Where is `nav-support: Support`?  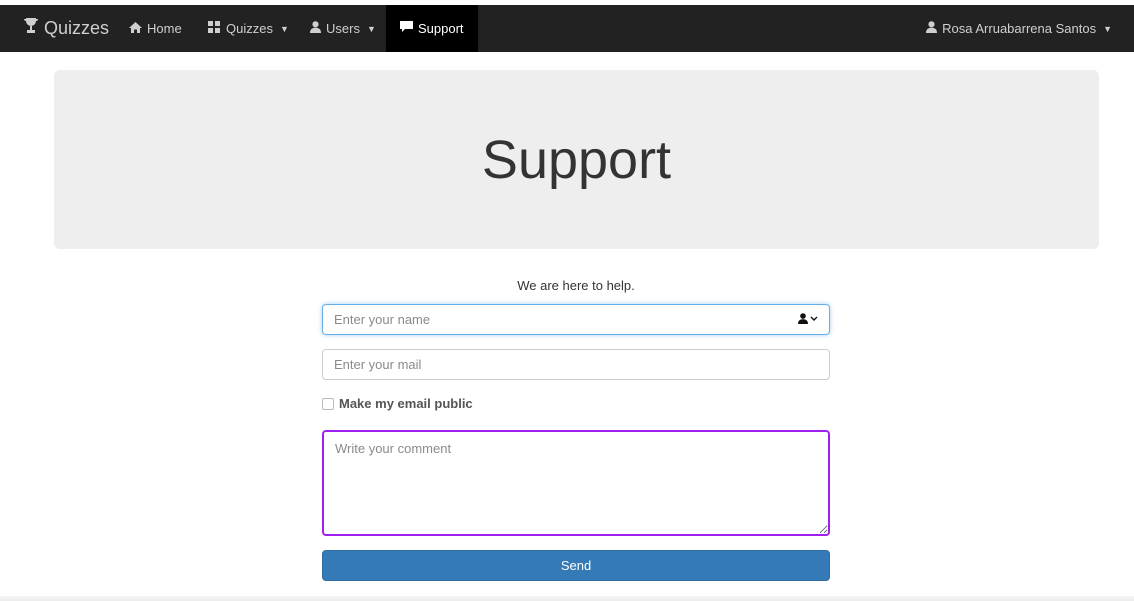 nav-support: Support is located at coordinates (432, 28).